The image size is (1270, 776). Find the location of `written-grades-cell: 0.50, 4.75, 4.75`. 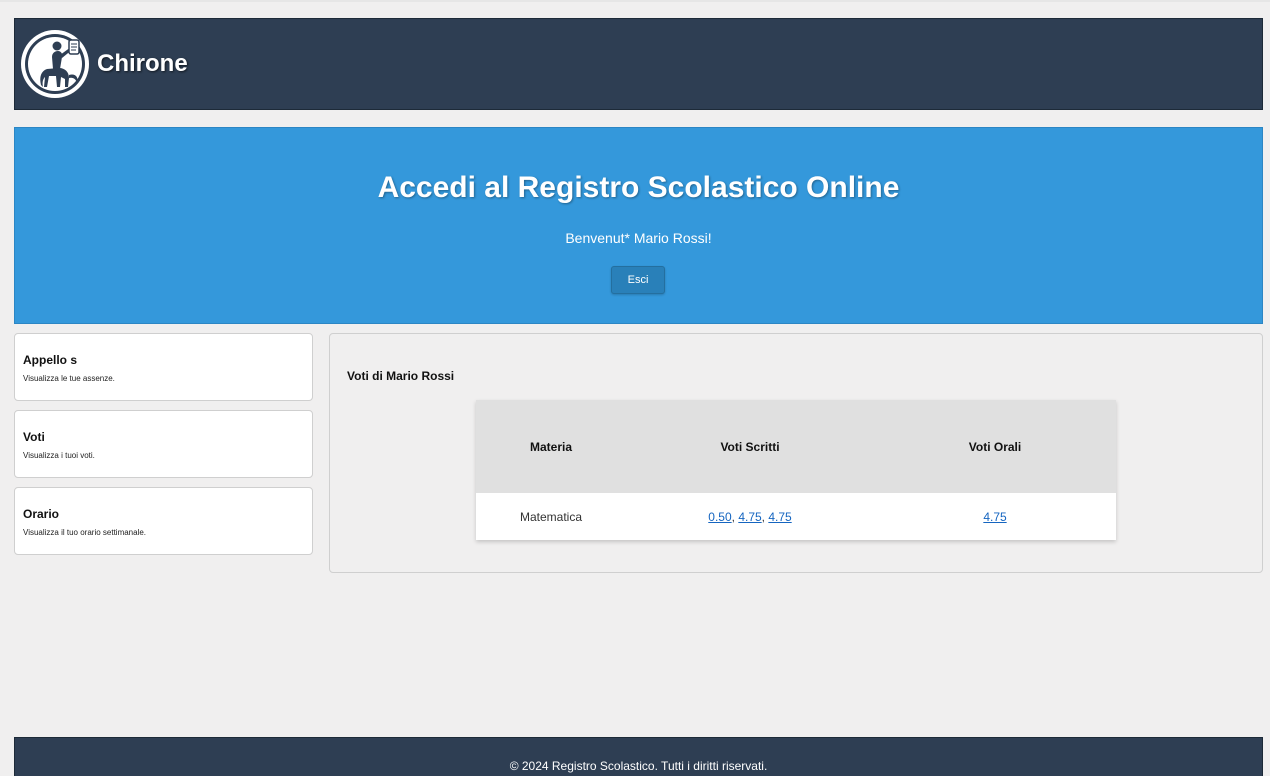

written-grades-cell: 0.50, 4.75, 4.75 is located at coordinates (750, 516).